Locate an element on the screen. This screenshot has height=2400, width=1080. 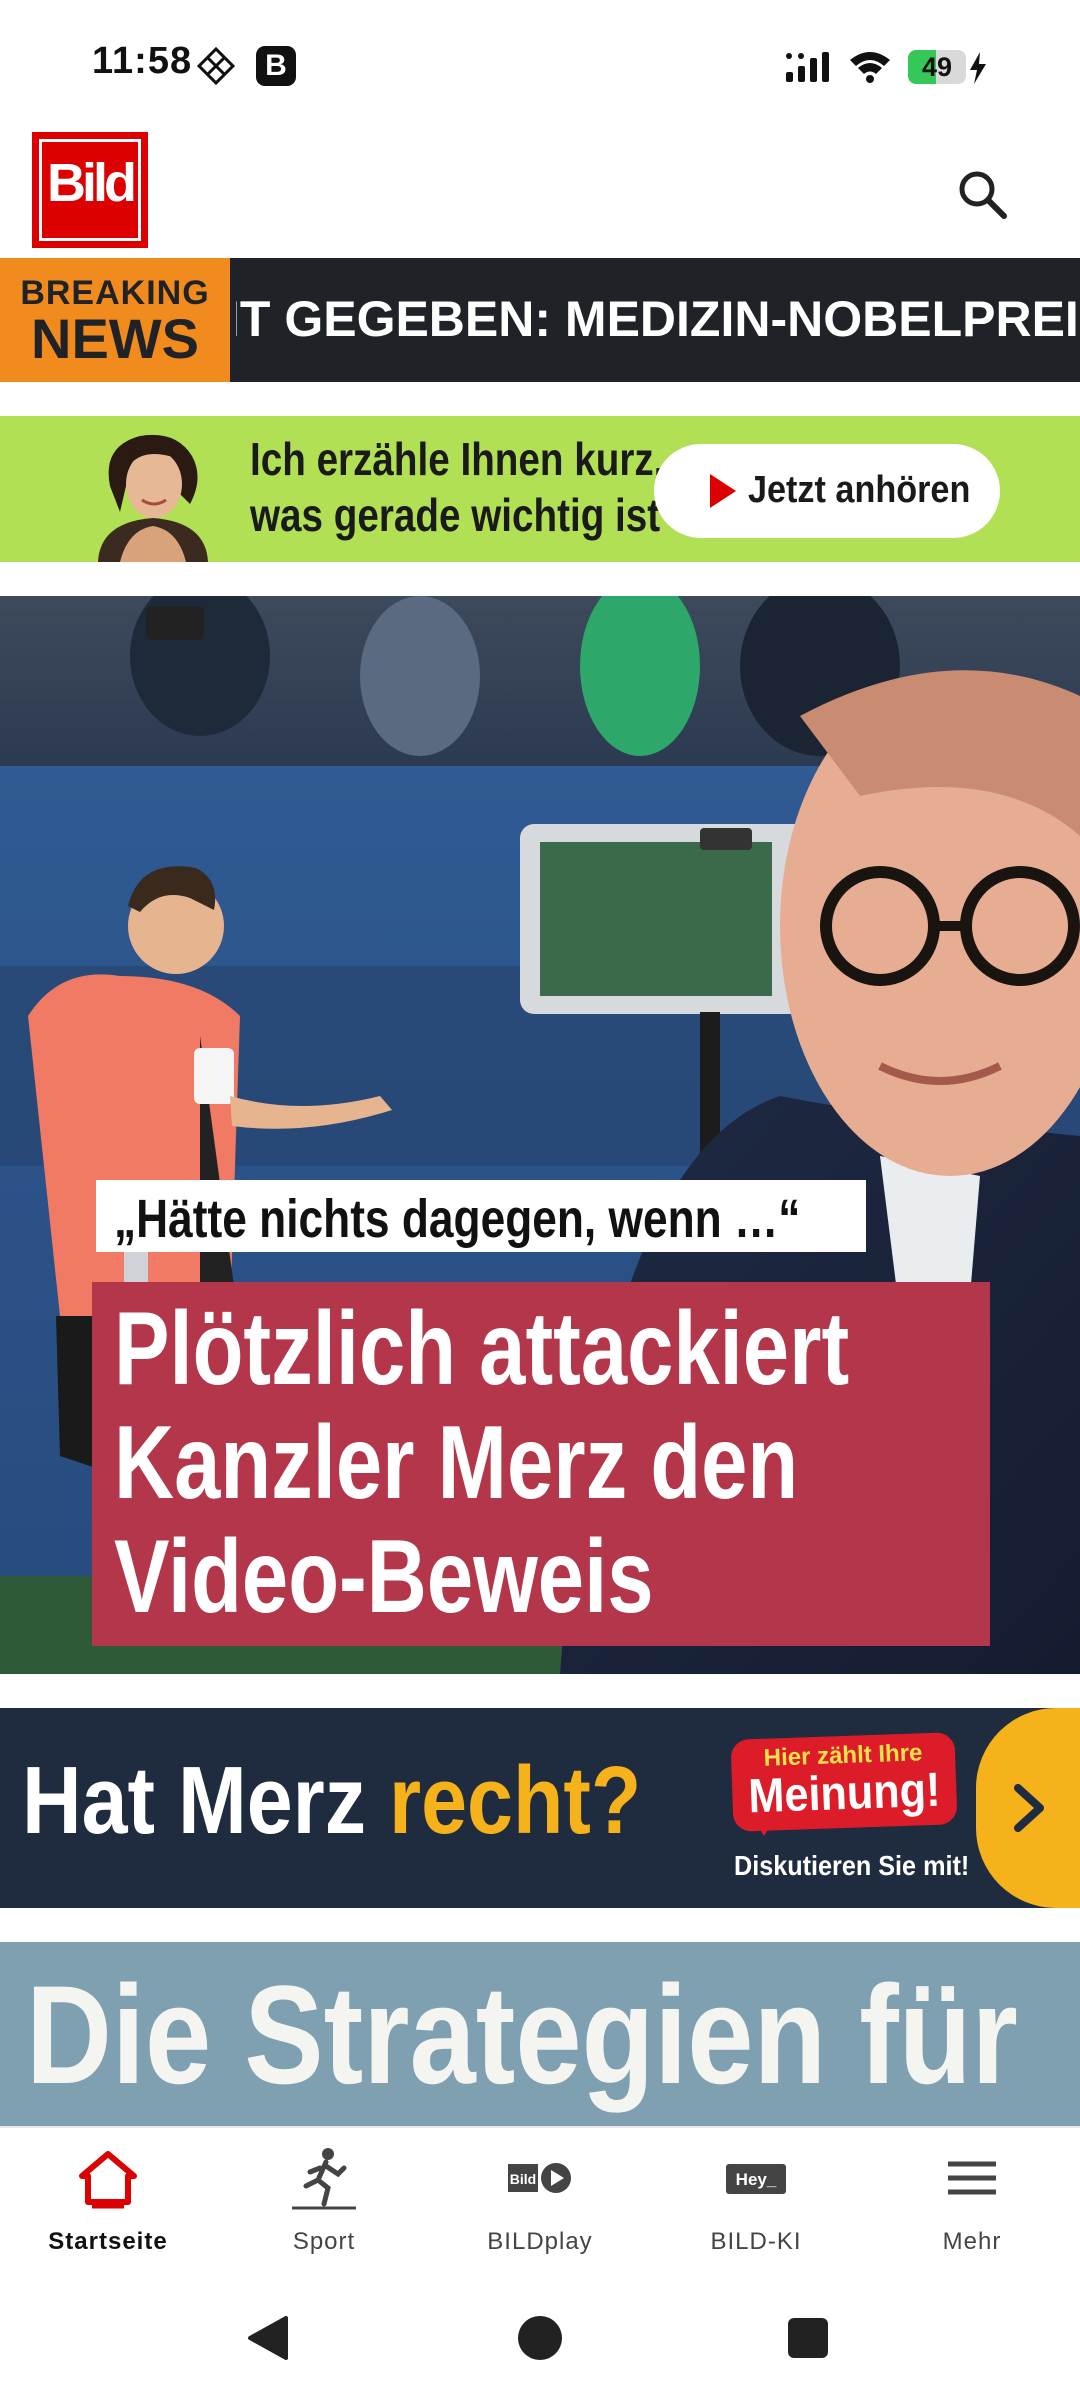
nav-label-startseite: Startseite is located at coordinates (108, 2241).